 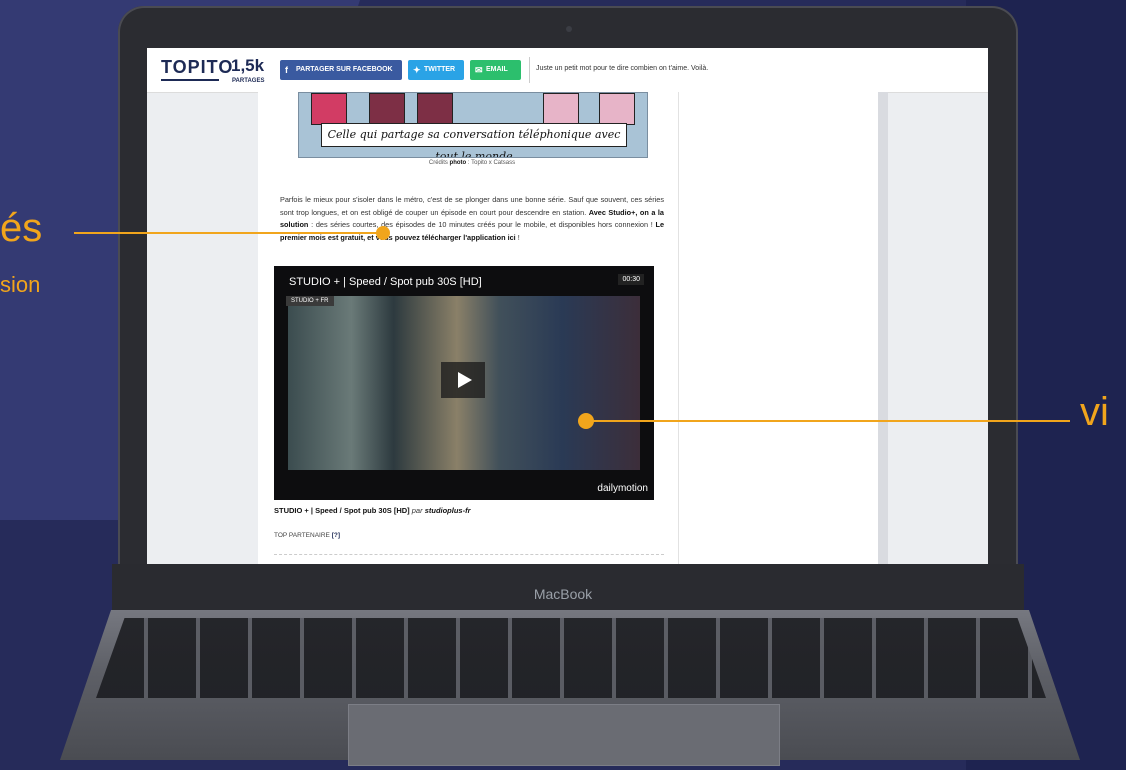 I want to click on credit-suffix: : Topito x Catsass, so click(x=491, y=163).